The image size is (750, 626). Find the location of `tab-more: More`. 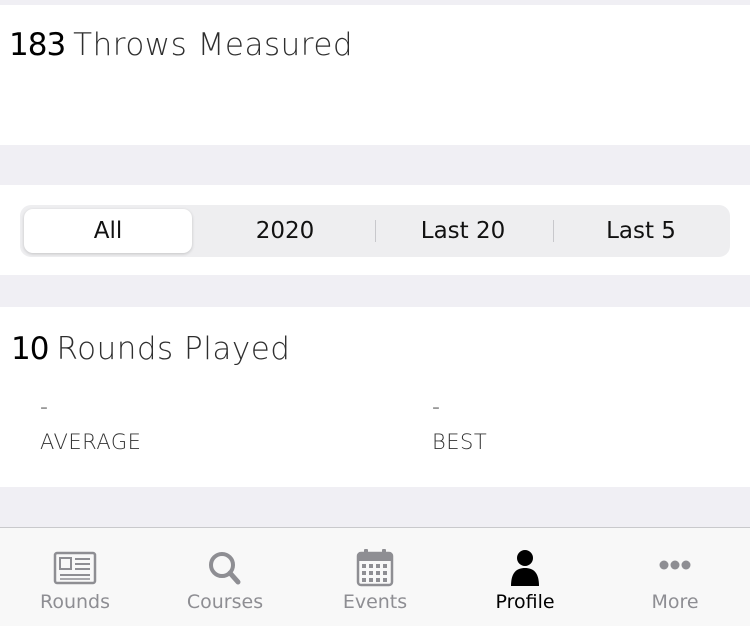

tab-more: More is located at coordinates (675, 577).